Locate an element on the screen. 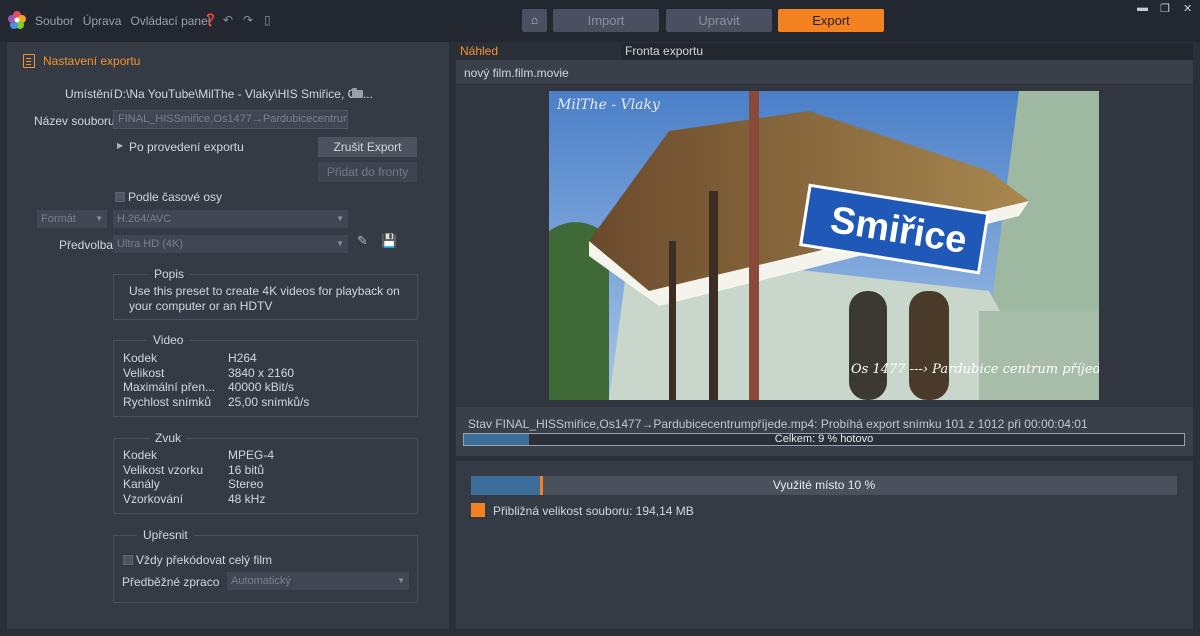 The height and width of the screenshot is (636, 1200). settings-document-icon is located at coordinates (29, 61).